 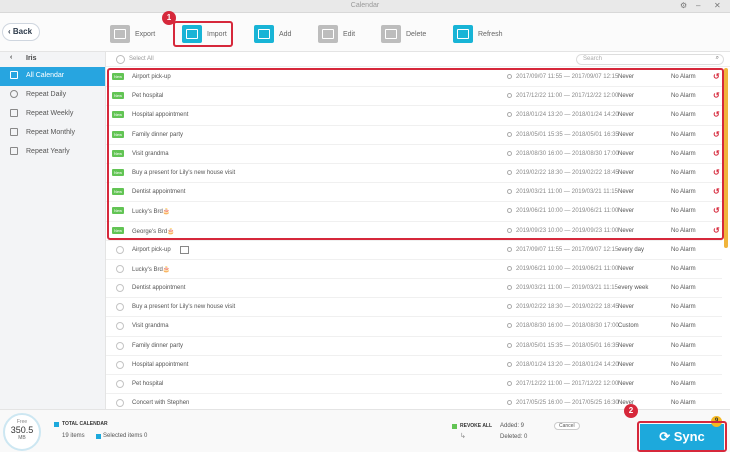 What do you see at coordinates (52, 76) in the screenshot?
I see `sidebar-item-all-calendar: All Calendar` at bounding box center [52, 76].